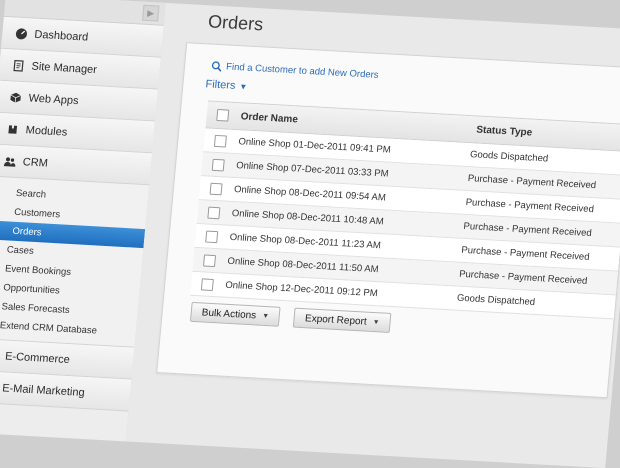 The height and width of the screenshot is (468, 620). I want to click on filters-toggle: Filters ▼, so click(226, 85).